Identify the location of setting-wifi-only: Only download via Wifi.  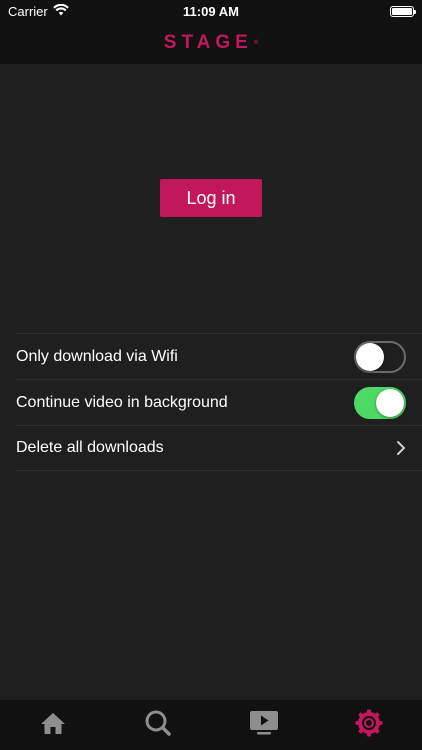
(219, 356).